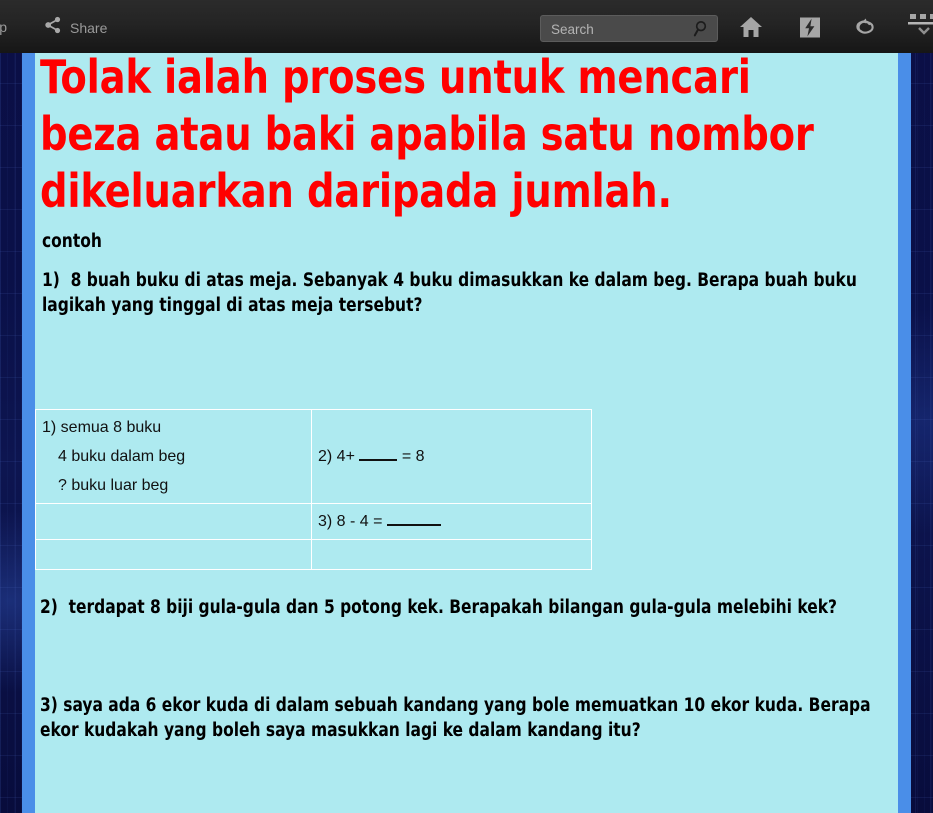 The height and width of the screenshot is (813, 933). I want to click on flash-icon, so click(810, 27).